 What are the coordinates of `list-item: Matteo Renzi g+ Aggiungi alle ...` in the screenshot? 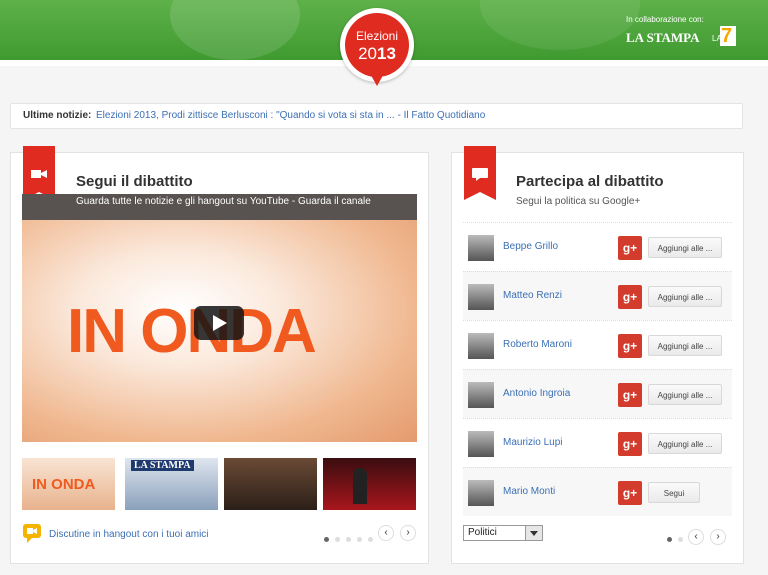 It's located at (597, 295).